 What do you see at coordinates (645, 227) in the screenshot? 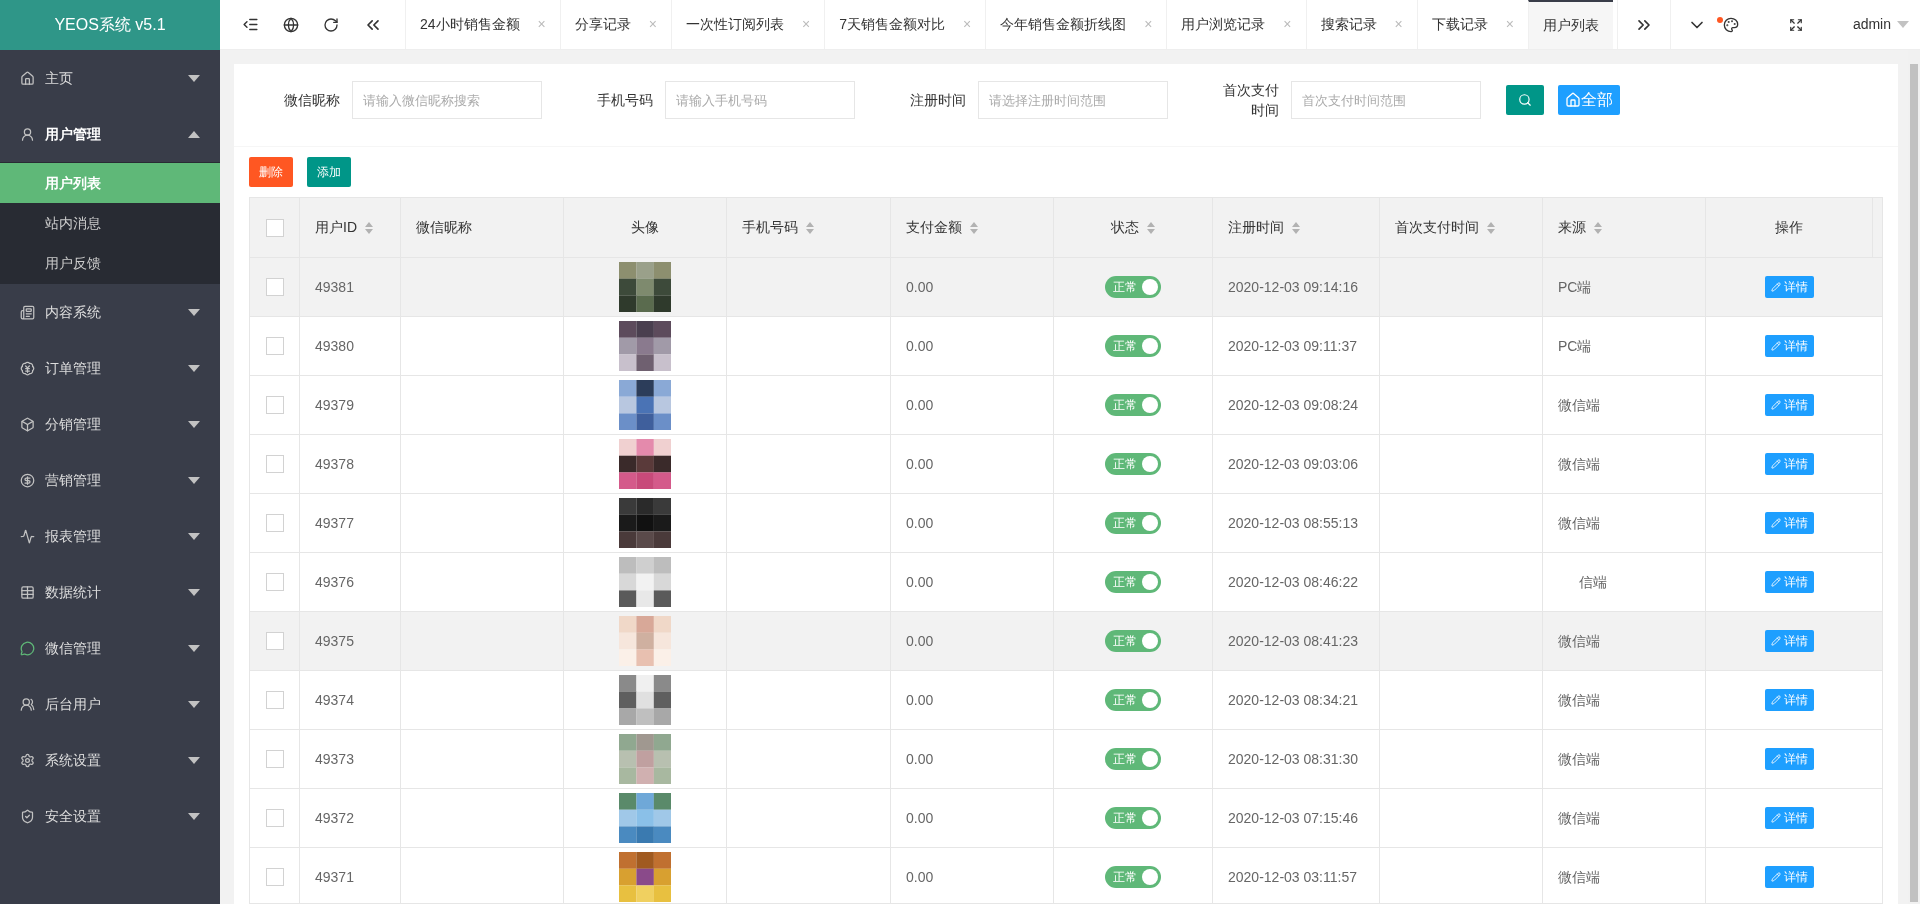
I see `column-header: 头像` at bounding box center [645, 227].